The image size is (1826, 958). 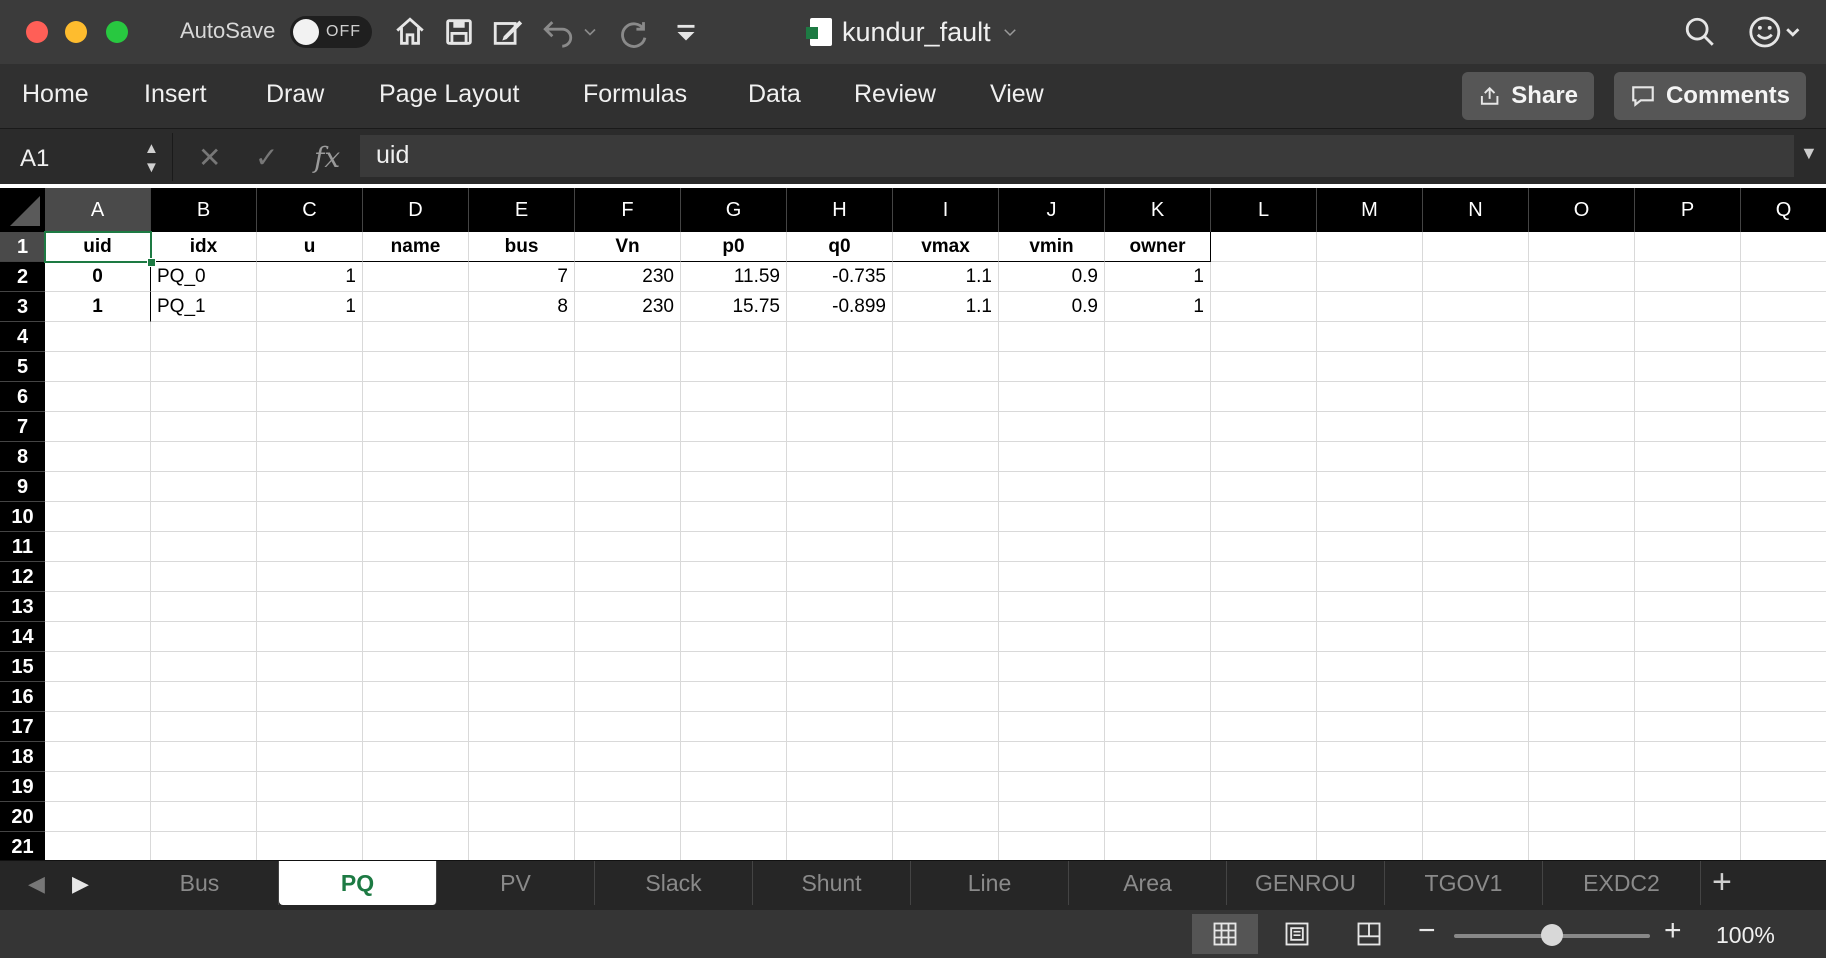 What do you see at coordinates (416, 727) in the screenshot?
I see `cell-d17` at bounding box center [416, 727].